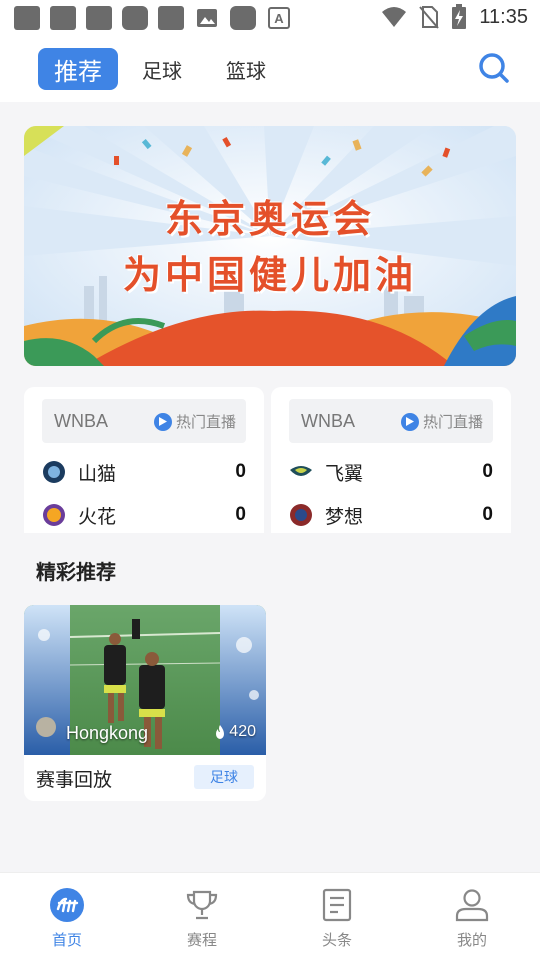 This screenshot has width=540, height=960. I want to click on svg-text: A, so click(279, 18).